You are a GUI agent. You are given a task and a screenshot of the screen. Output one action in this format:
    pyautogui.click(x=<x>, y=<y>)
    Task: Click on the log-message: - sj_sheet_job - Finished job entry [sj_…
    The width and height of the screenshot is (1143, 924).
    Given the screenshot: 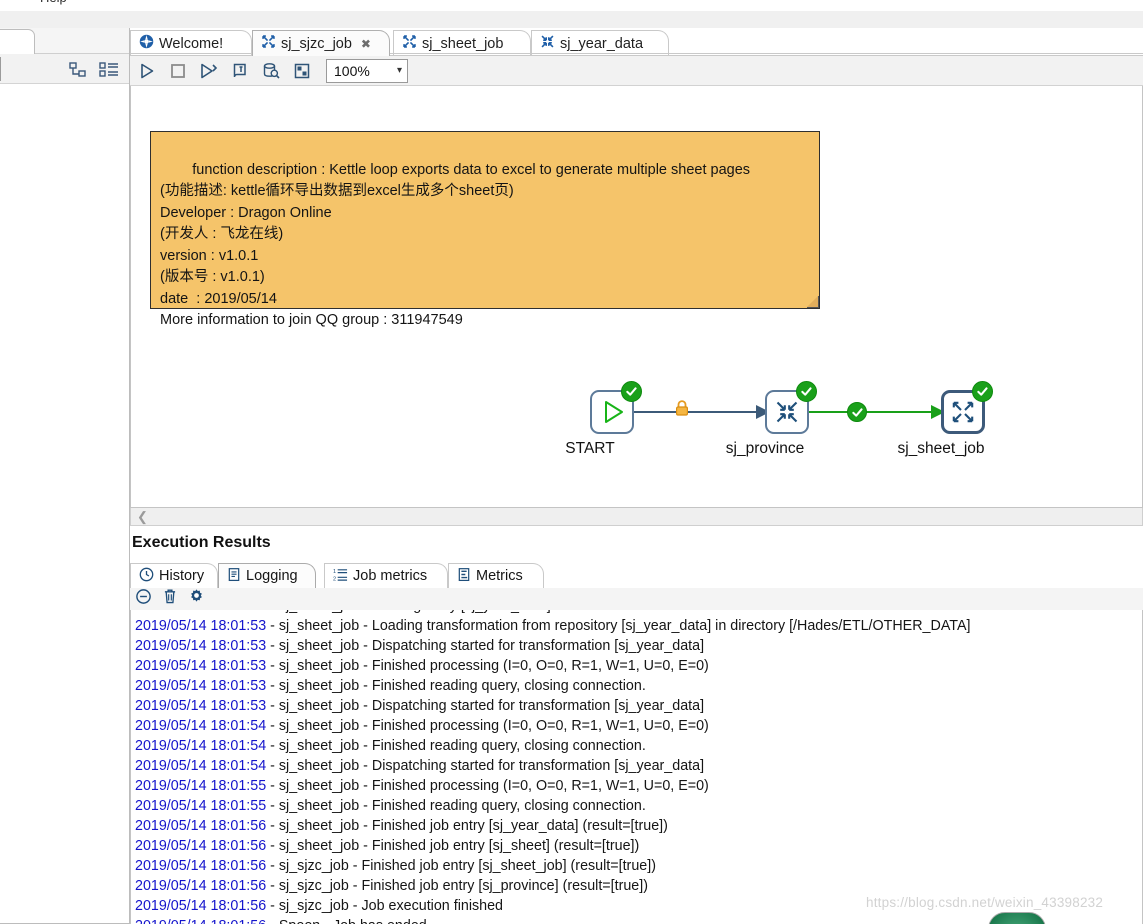 What is the action you would take?
    pyautogui.click(x=453, y=846)
    